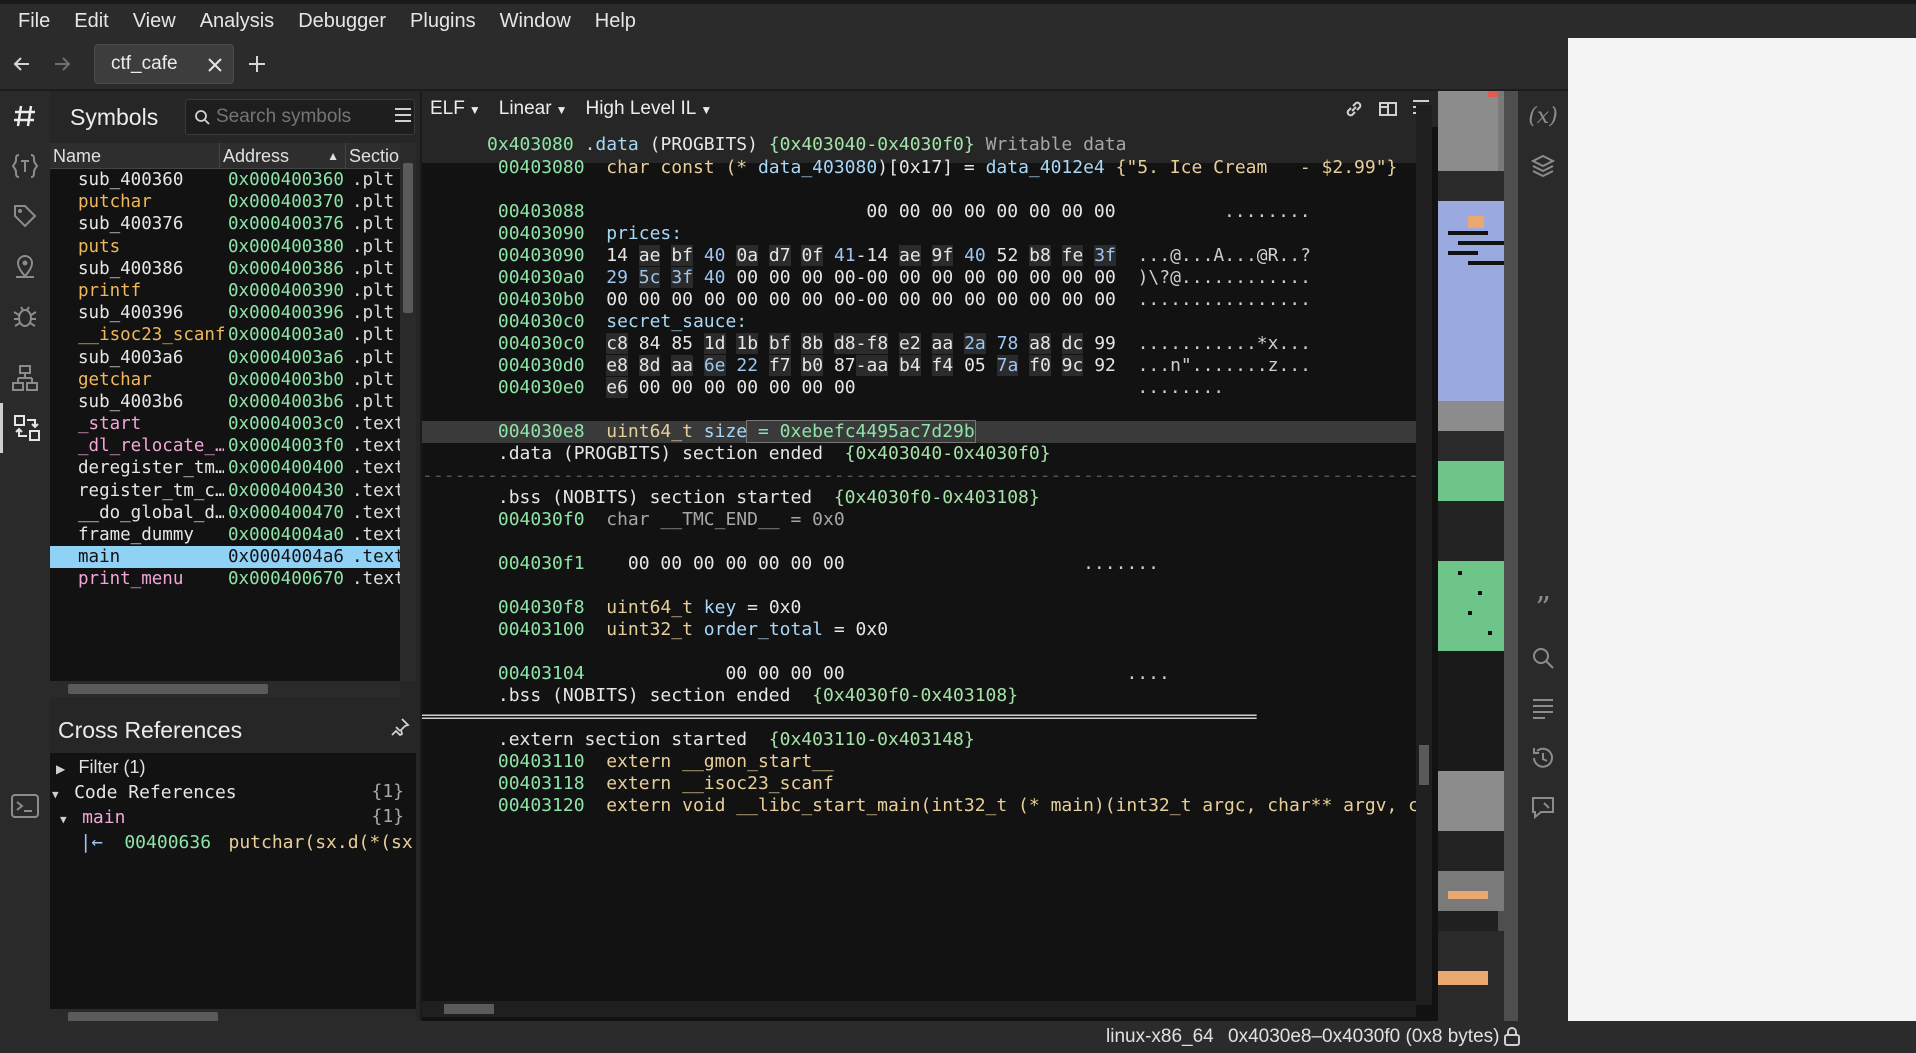 This screenshot has height=1053, width=1916. What do you see at coordinates (919, 322) in the screenshot?
I see `code-line: 004030c0 secret_sauce:` at bounding box center [919, 322].